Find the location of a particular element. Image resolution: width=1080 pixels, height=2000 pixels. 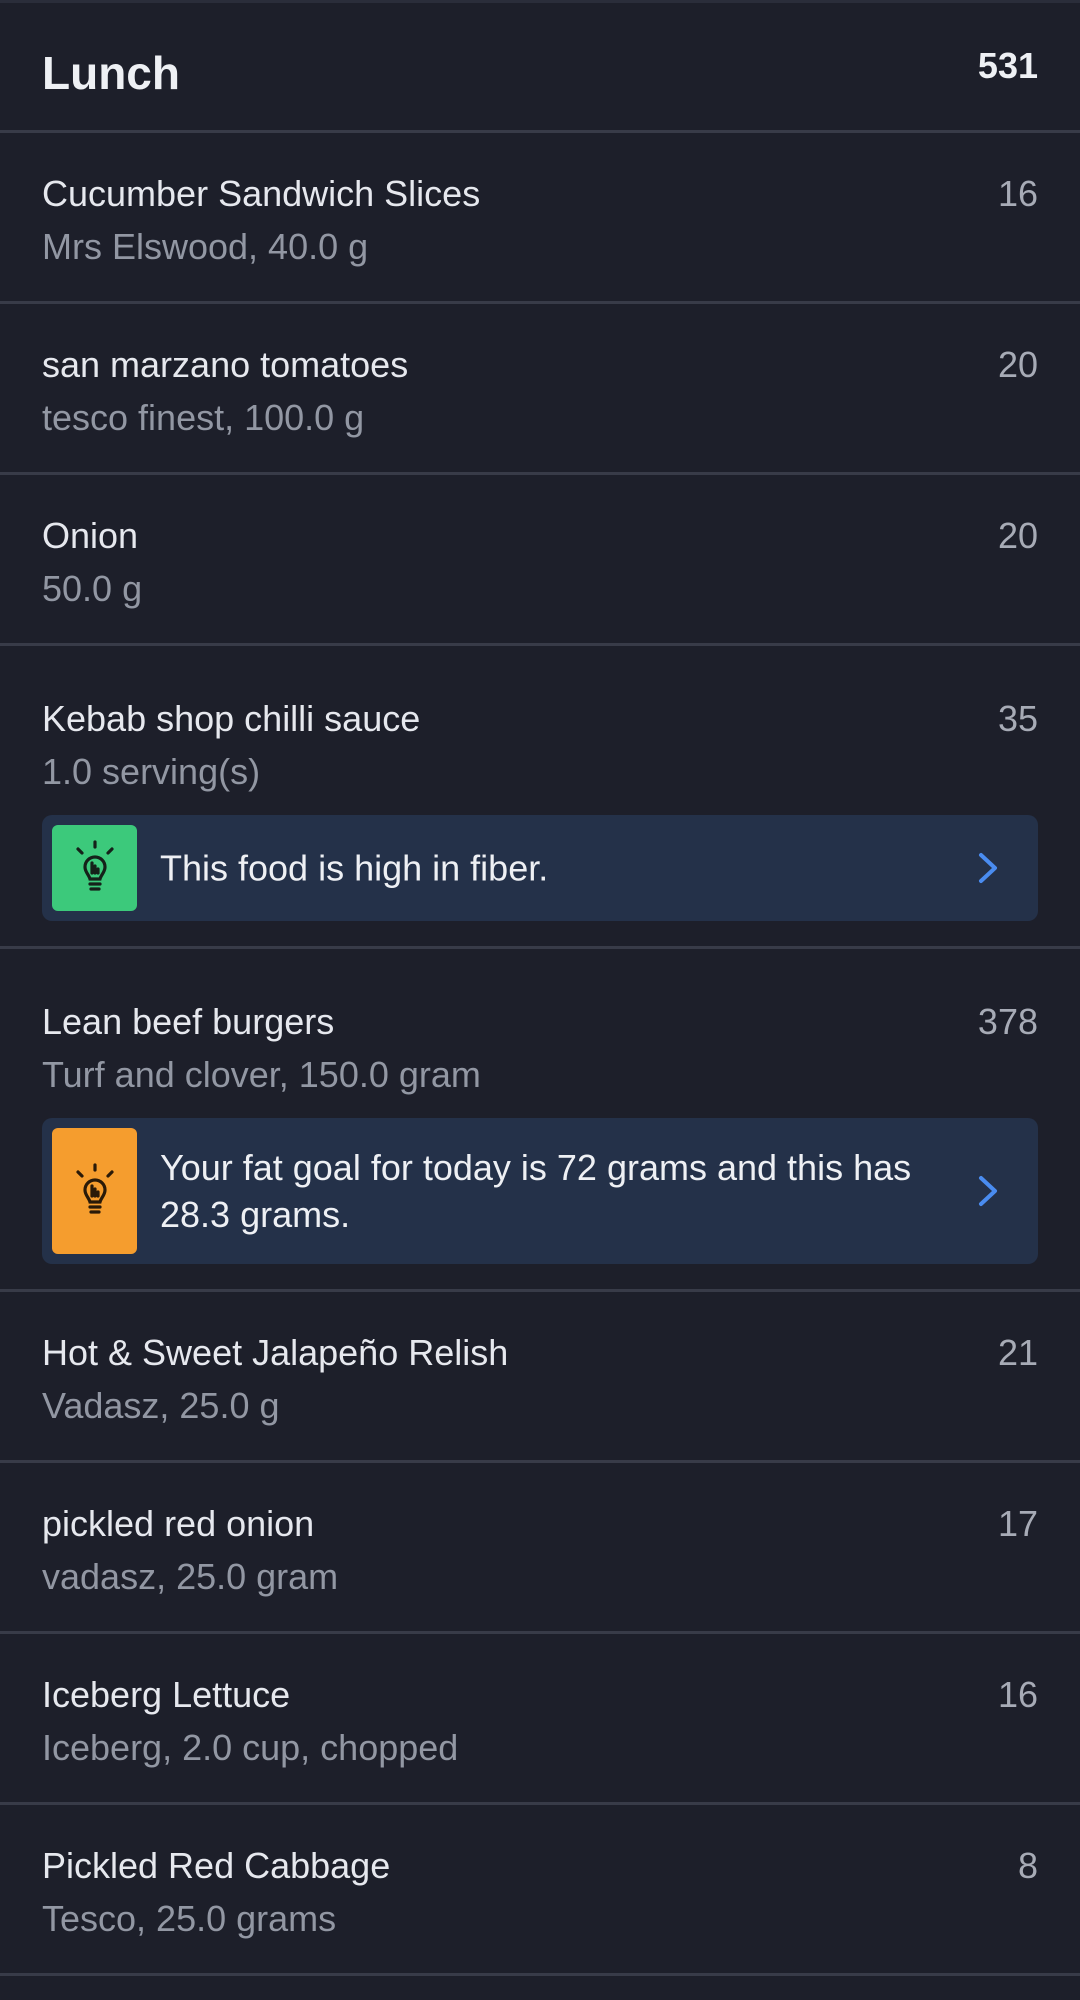

food-detail: Tesco, 25.0 grams is located at coordinates (189, 1918).